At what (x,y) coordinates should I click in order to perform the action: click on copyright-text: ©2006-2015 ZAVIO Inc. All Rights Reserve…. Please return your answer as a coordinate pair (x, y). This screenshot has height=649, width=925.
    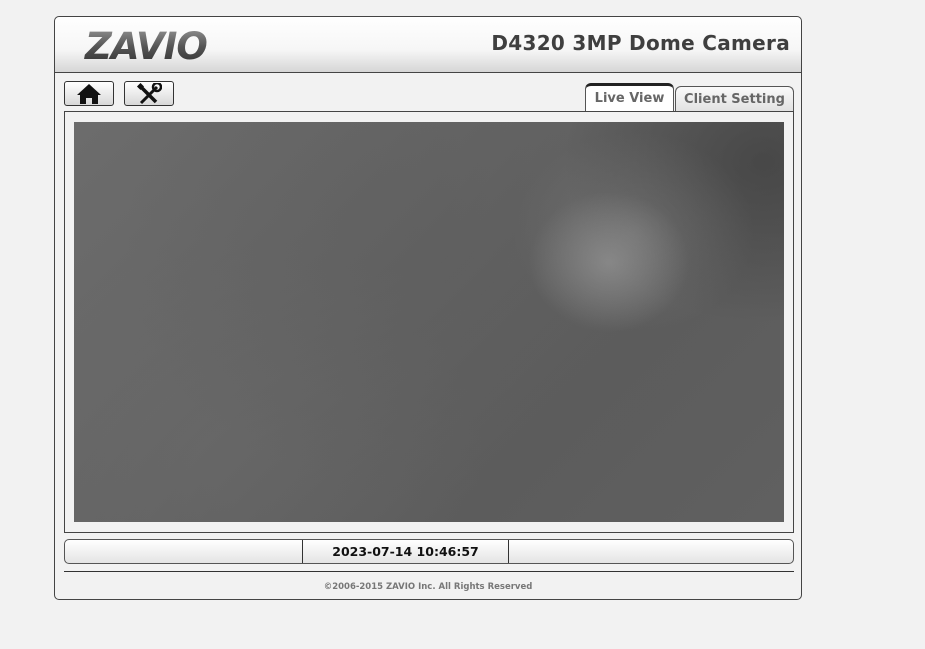
    Looking at the image, I should click on (428, 587).